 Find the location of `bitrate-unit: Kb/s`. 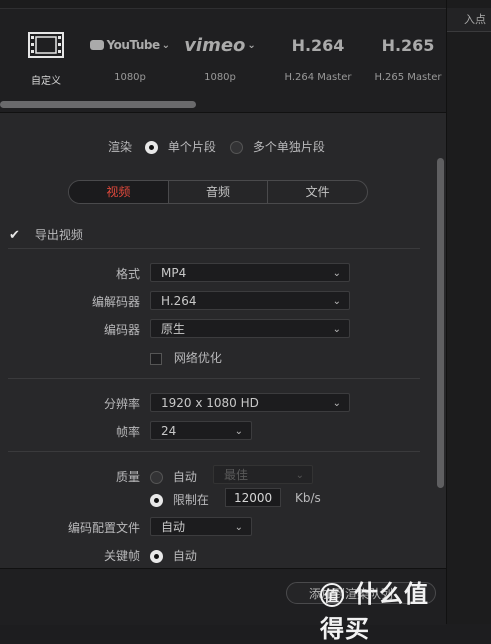

bitrate-unit: Kb/s is located at coordinates (308, 498).